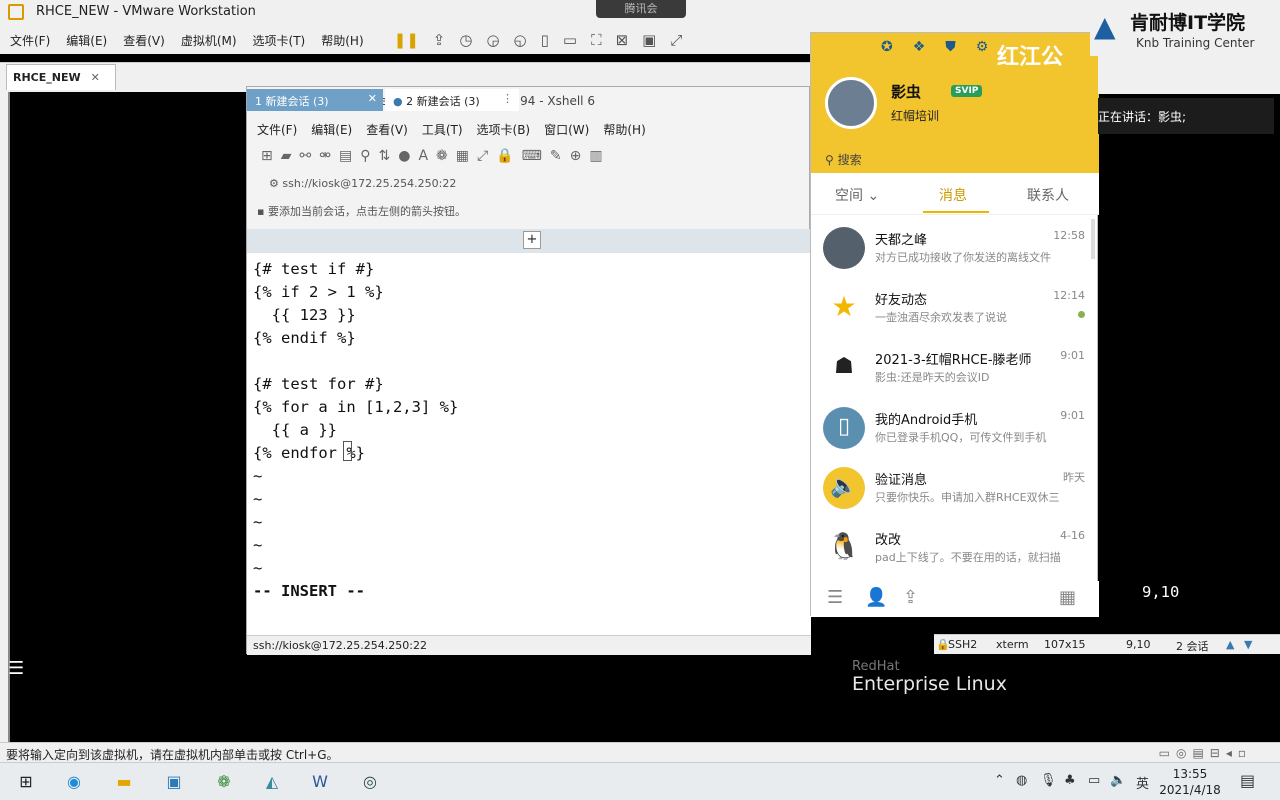 Image resolution: width=1280 pixels, height=800 pixels. I want to click on xs-session-tab-1: 1 新建会话 (3) ✕, so click(315, 100).